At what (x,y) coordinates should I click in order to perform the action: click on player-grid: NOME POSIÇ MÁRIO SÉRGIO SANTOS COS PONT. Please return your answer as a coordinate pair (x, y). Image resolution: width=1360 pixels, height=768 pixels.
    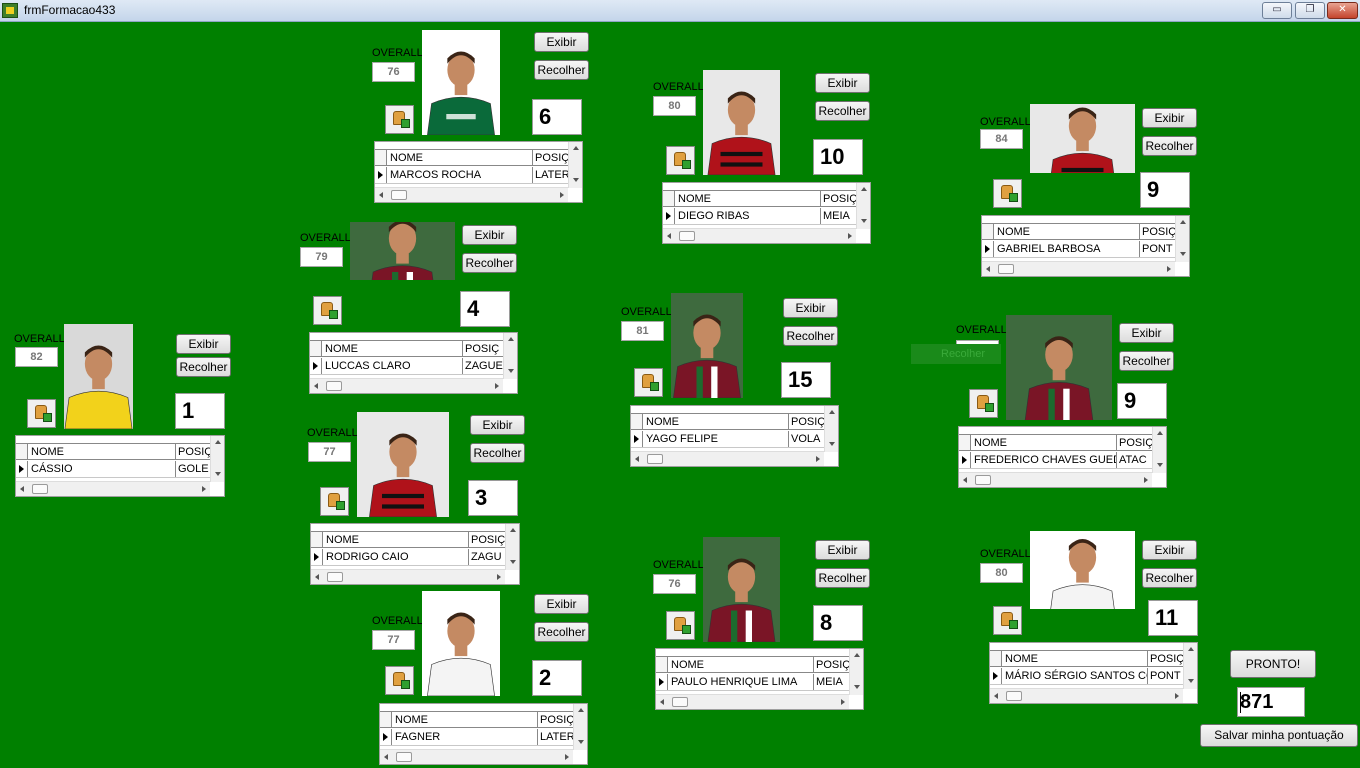
    Looking at the image, I should click on (1093, 673).